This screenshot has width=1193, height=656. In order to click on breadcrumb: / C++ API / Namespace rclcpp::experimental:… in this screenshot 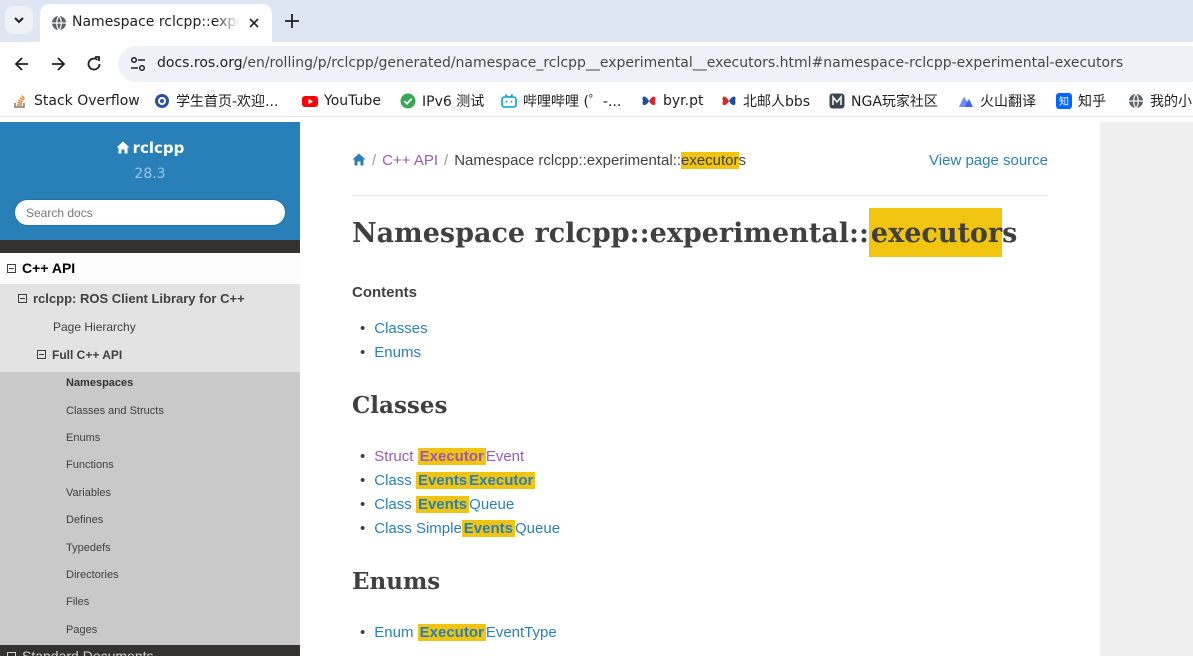, I will do `click(549, 160)`.